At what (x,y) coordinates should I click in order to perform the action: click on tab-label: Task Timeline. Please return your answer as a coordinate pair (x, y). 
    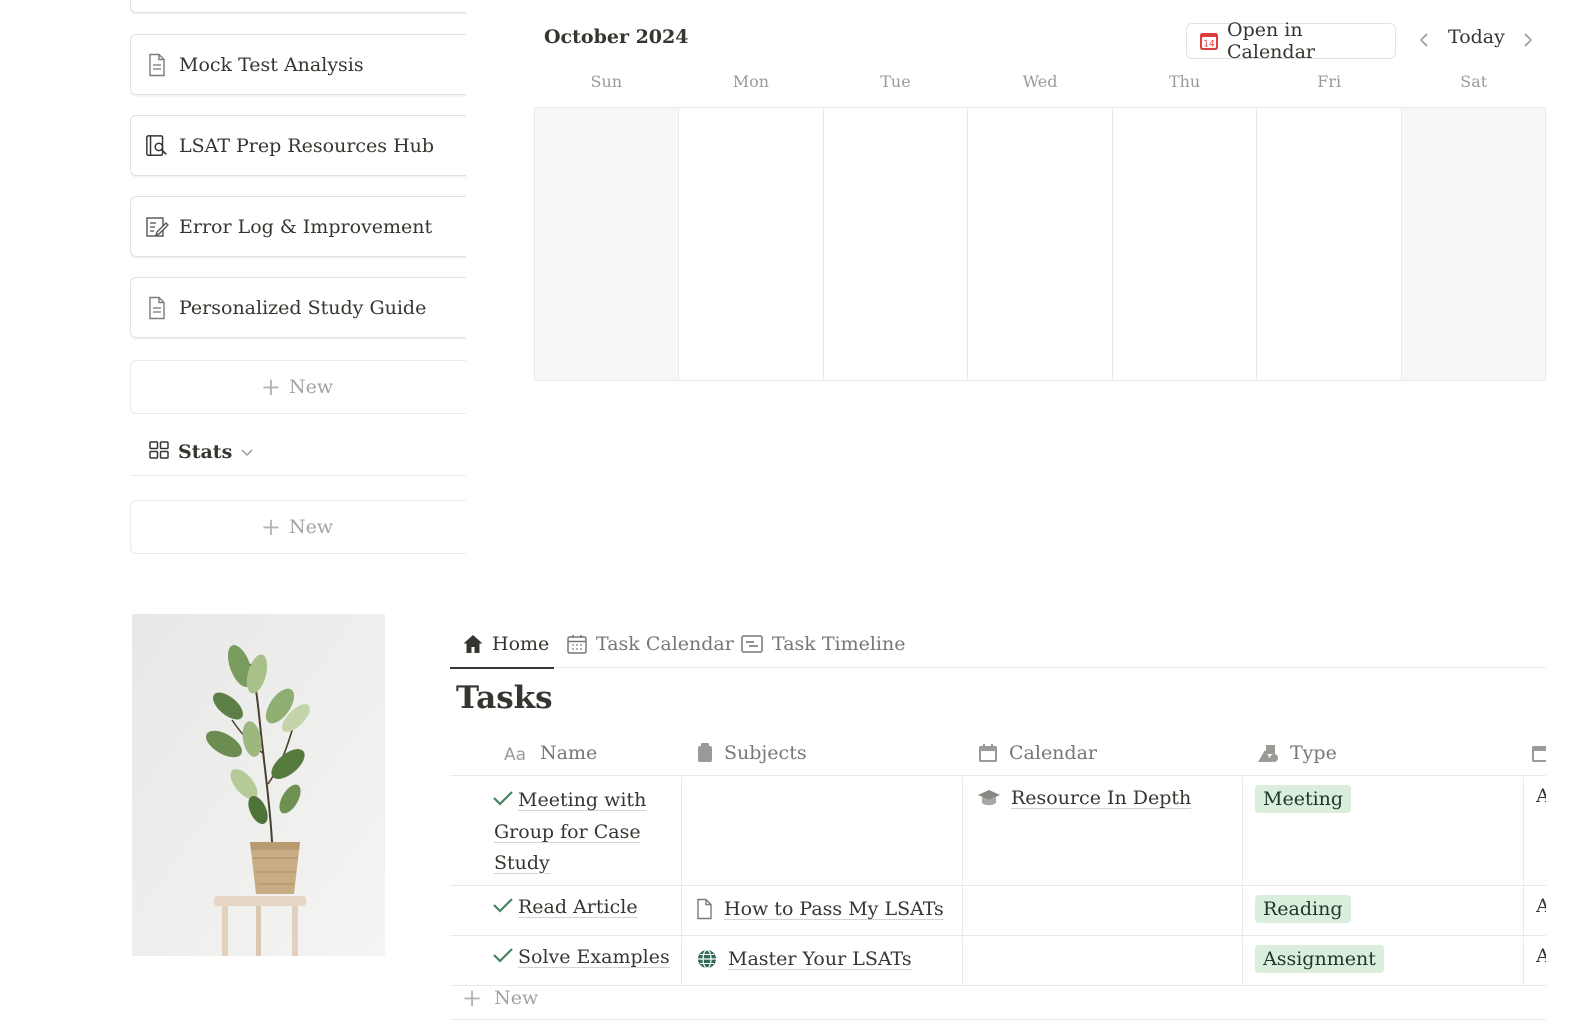
    Looking at the image, I should click on (839, 644).